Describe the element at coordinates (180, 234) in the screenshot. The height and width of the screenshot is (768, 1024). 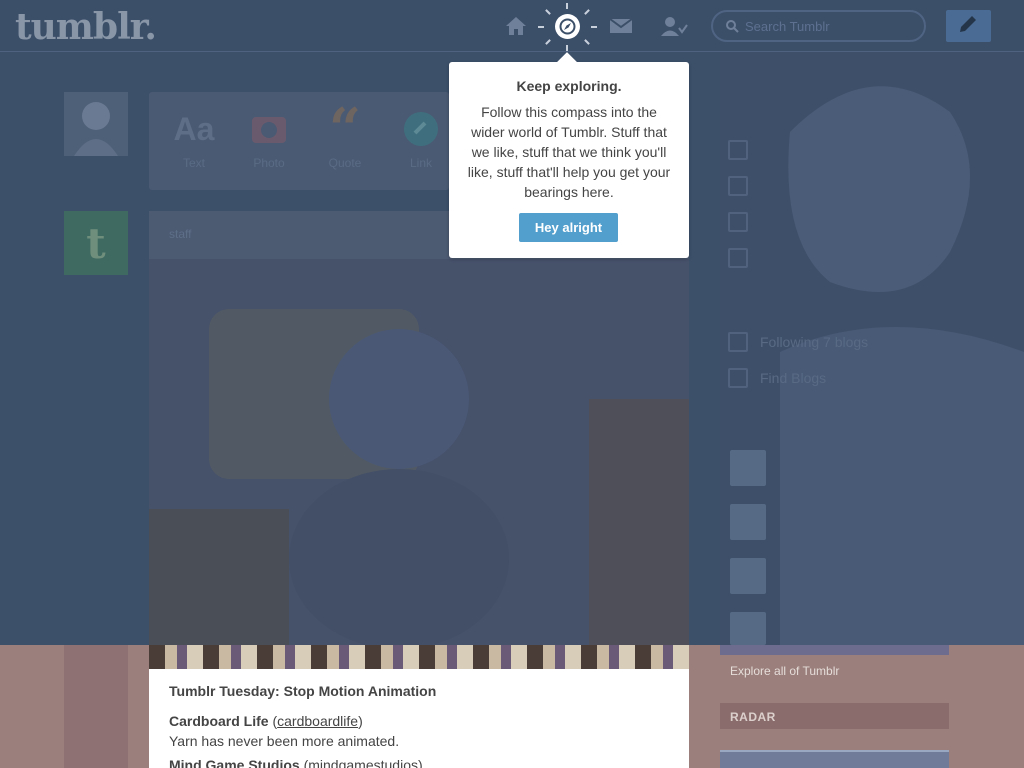
I see `post-username: staff` at that location.